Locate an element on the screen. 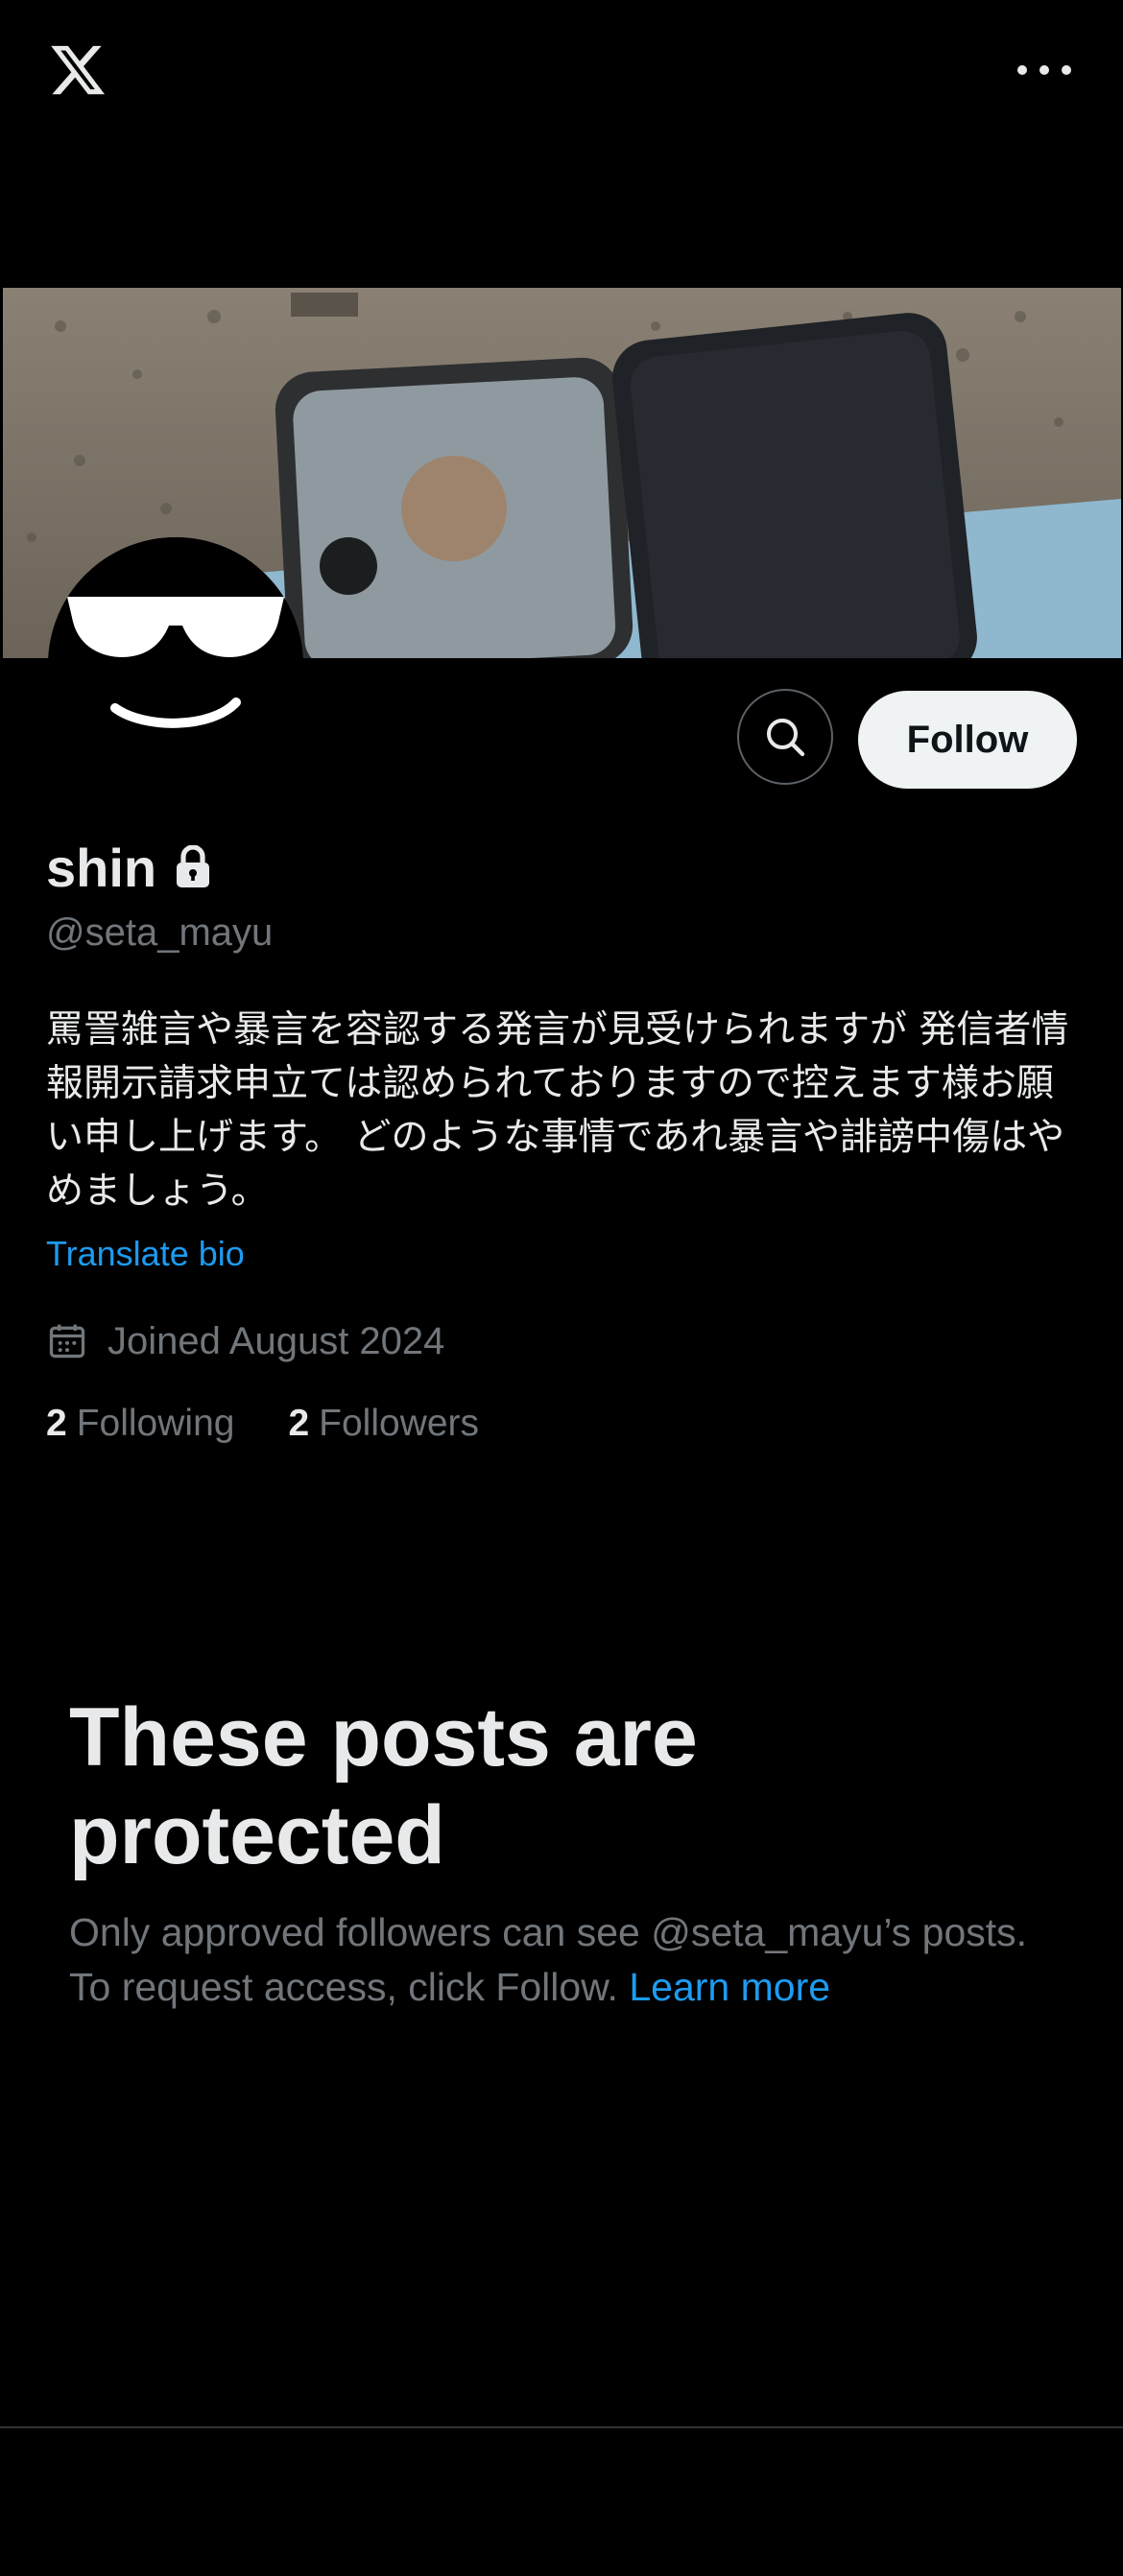 The width and height of the screenshot is (1123, 2576). follow-stats: 2 Following 2 Followers is located at coordinates (262, 1424).